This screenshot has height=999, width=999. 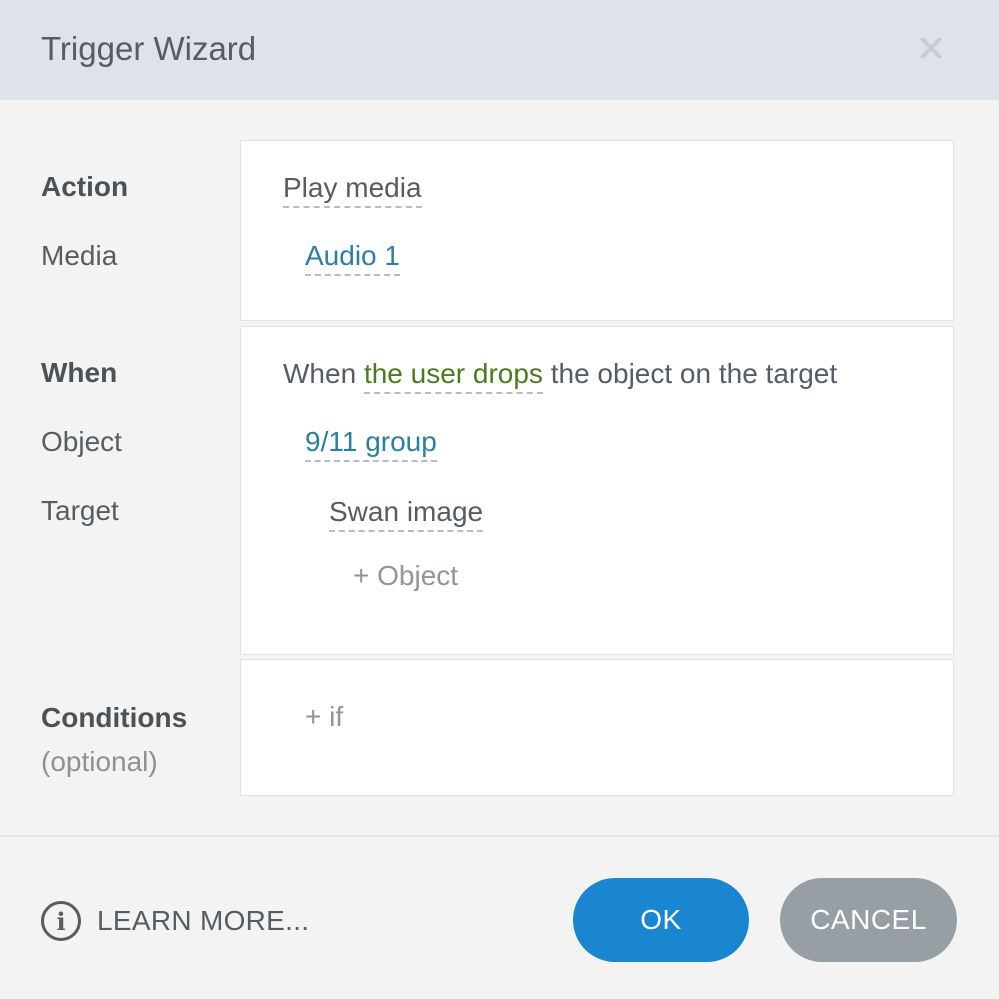 What do you see at coordinates (597, 727) in the screenshot?
I see `conditions-panel: + if` at bounding box center [597, 727].